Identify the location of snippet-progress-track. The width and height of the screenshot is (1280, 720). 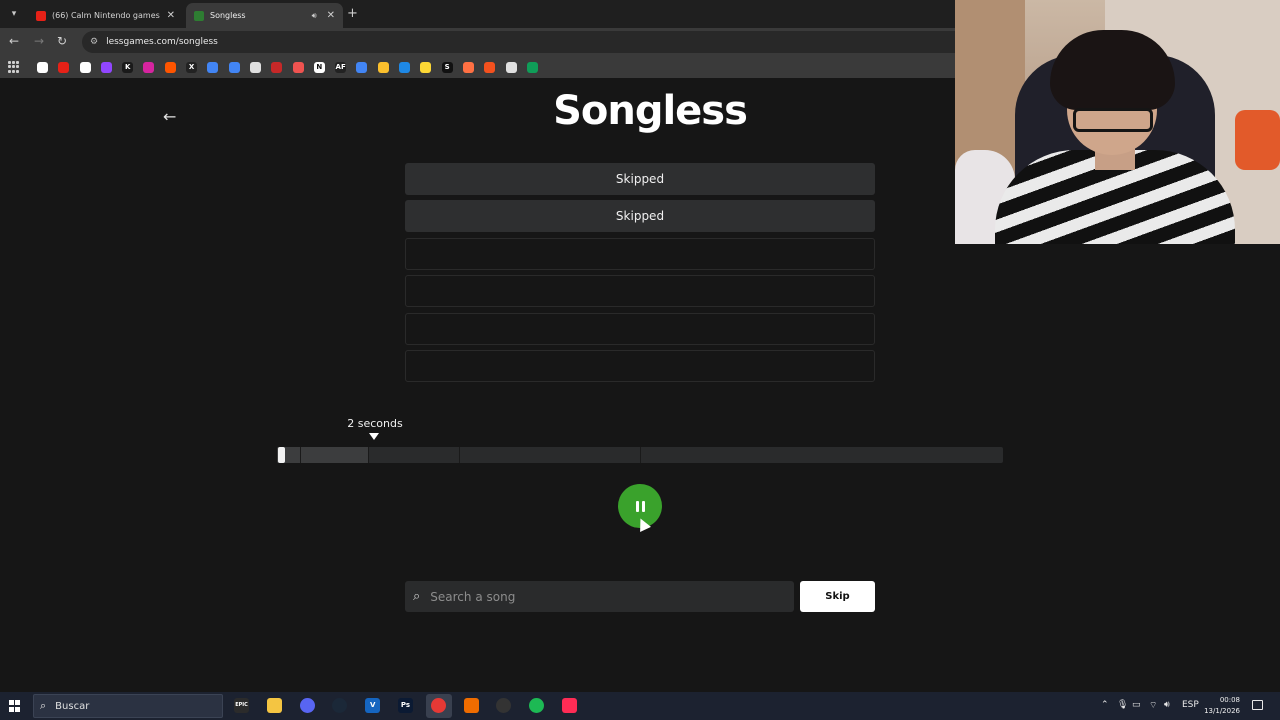
(640, 455).